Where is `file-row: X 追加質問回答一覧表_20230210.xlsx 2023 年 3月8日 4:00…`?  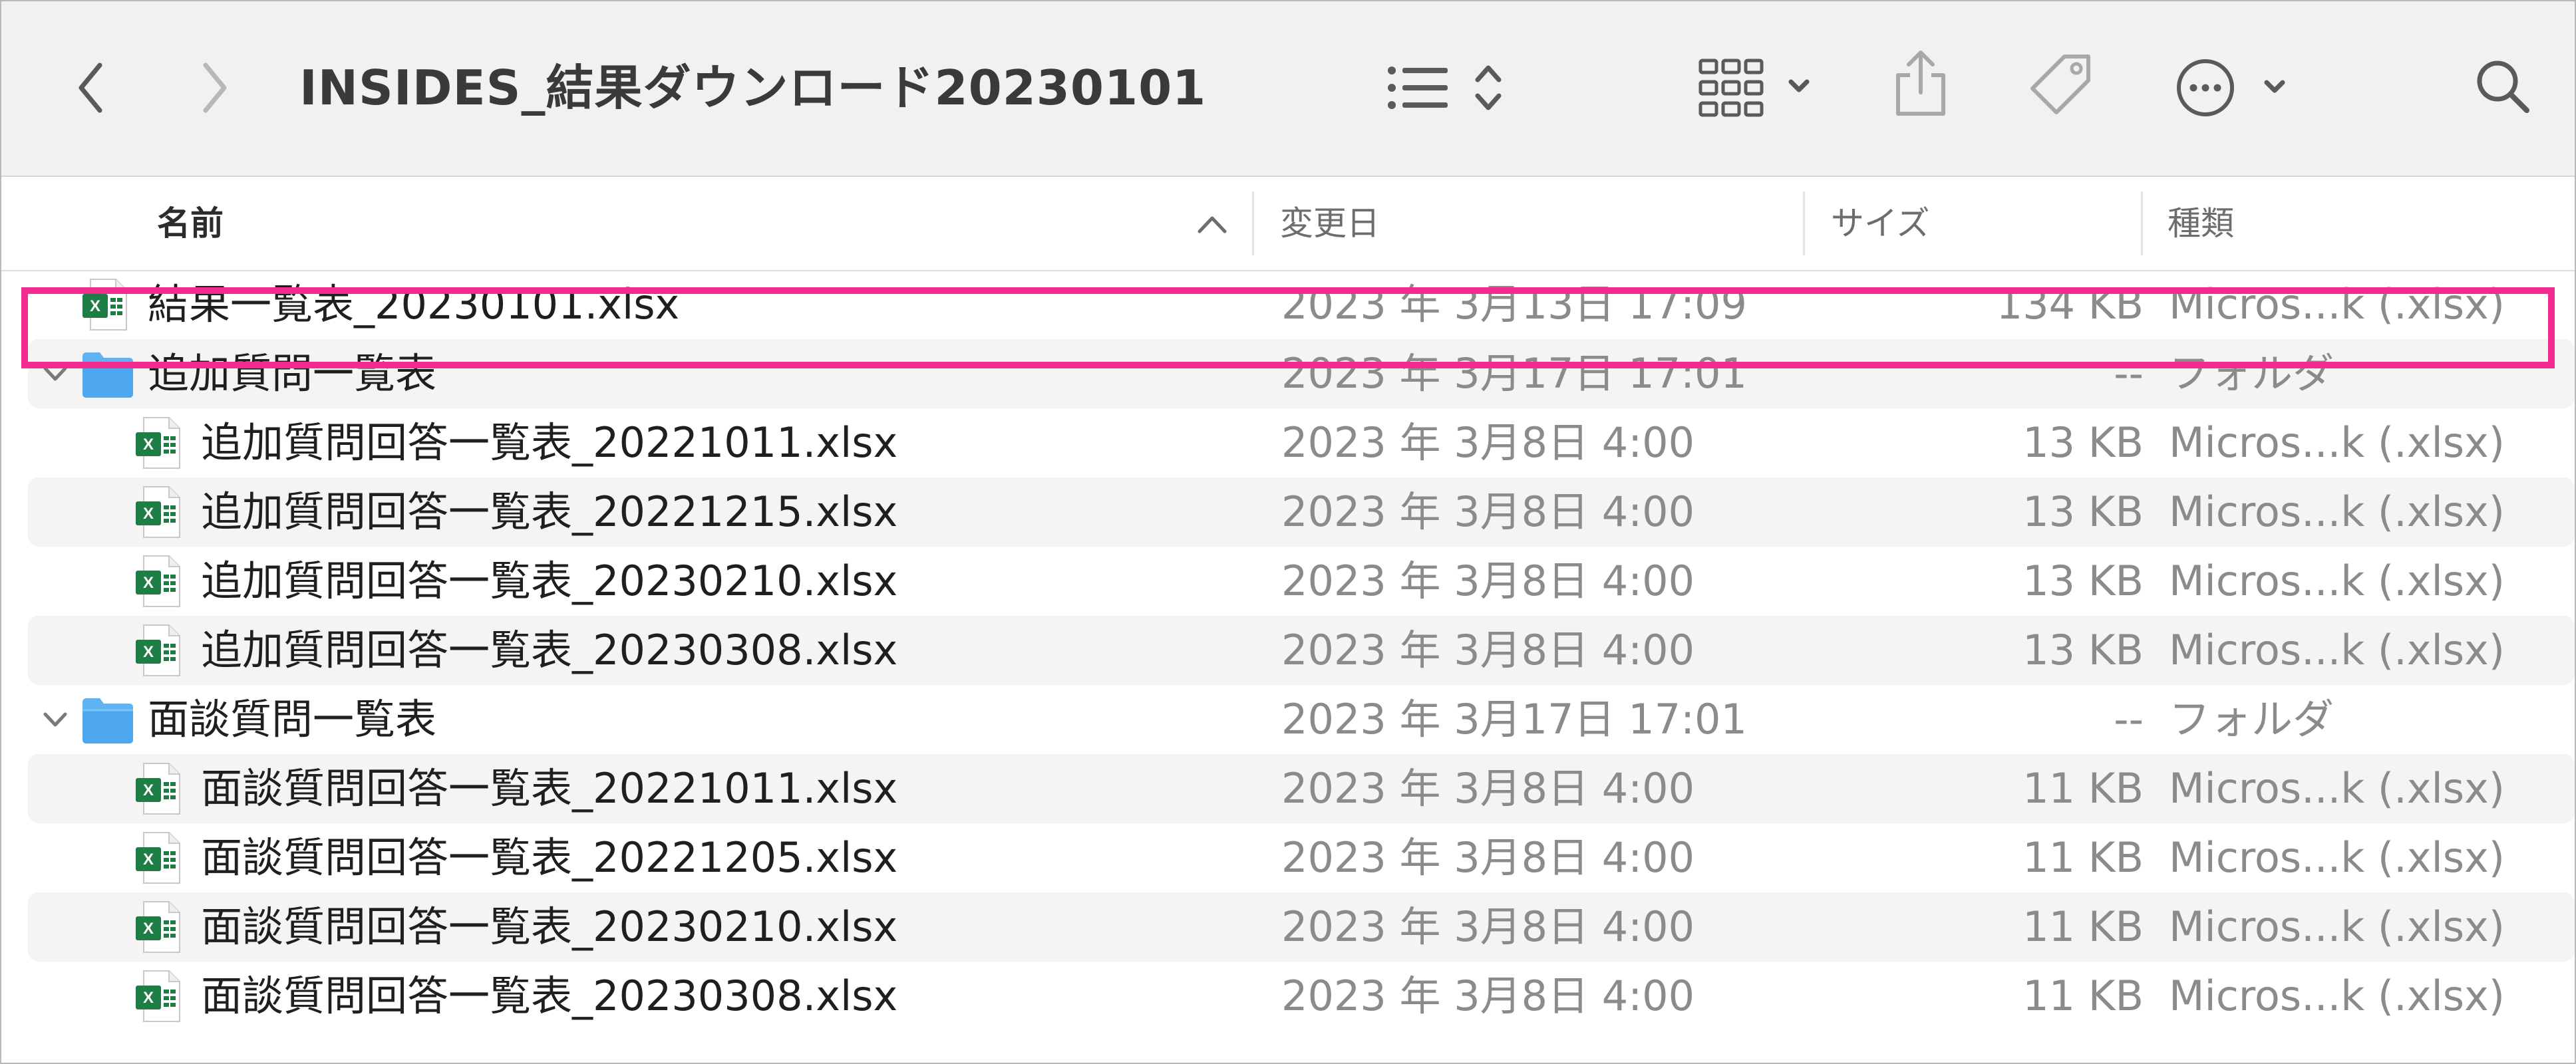
file-row: X 追加質問回答一覧表_20230210.xlsx 2023 年 3月8日 4:00… is located at coordinates (1301, 581).